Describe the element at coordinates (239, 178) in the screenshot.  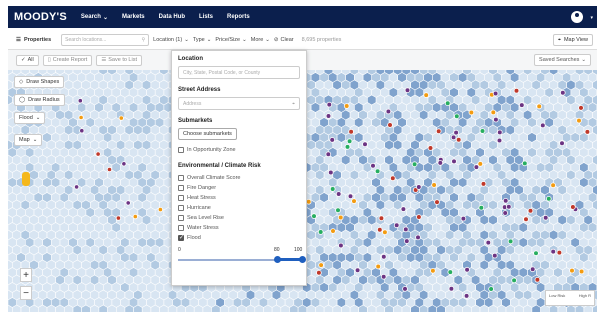
I see `risk-checkbox-overall-climate-score: Overall Climate Score` at that location.